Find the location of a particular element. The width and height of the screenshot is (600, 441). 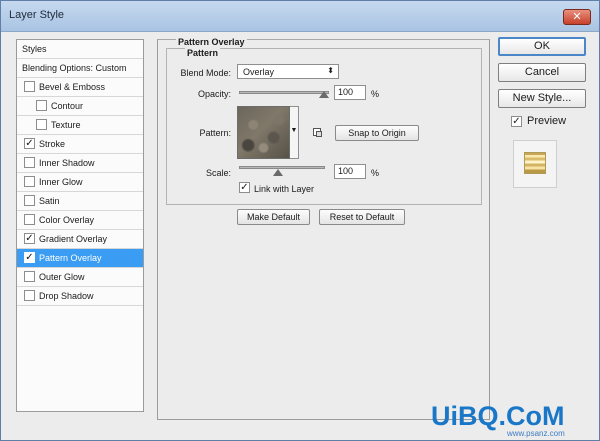

opacity-label: Opacity: is located at coordinates (214, 94).